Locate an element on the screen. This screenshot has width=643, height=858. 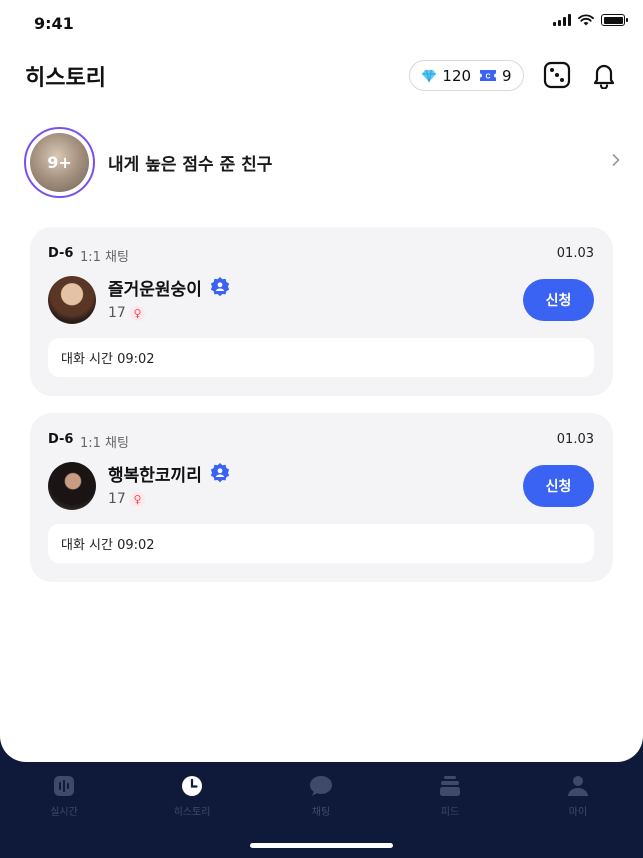
friend-count-badge: 9+ is located at coordinates (59, 162).